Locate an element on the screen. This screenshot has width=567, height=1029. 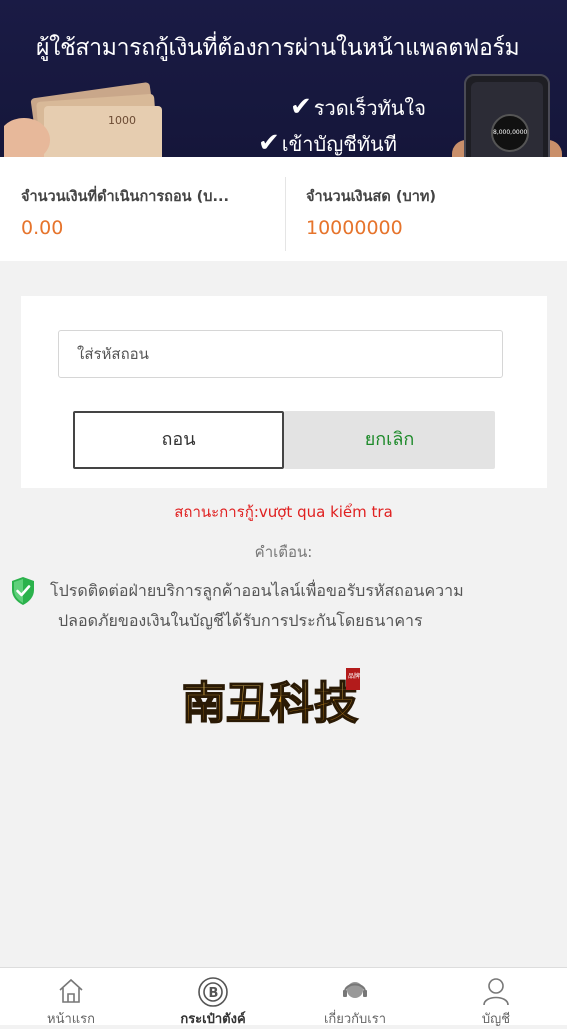
shield-check-icon is located at coordinates (23, 591).